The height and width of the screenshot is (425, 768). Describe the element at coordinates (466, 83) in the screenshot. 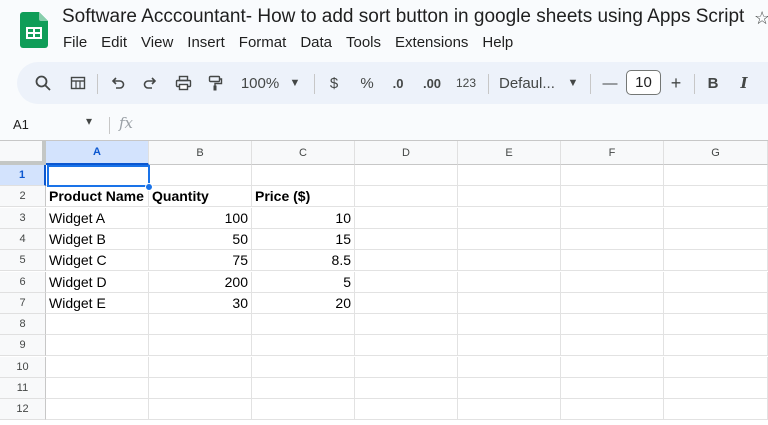

I see `number-format-button: 123` at that location.